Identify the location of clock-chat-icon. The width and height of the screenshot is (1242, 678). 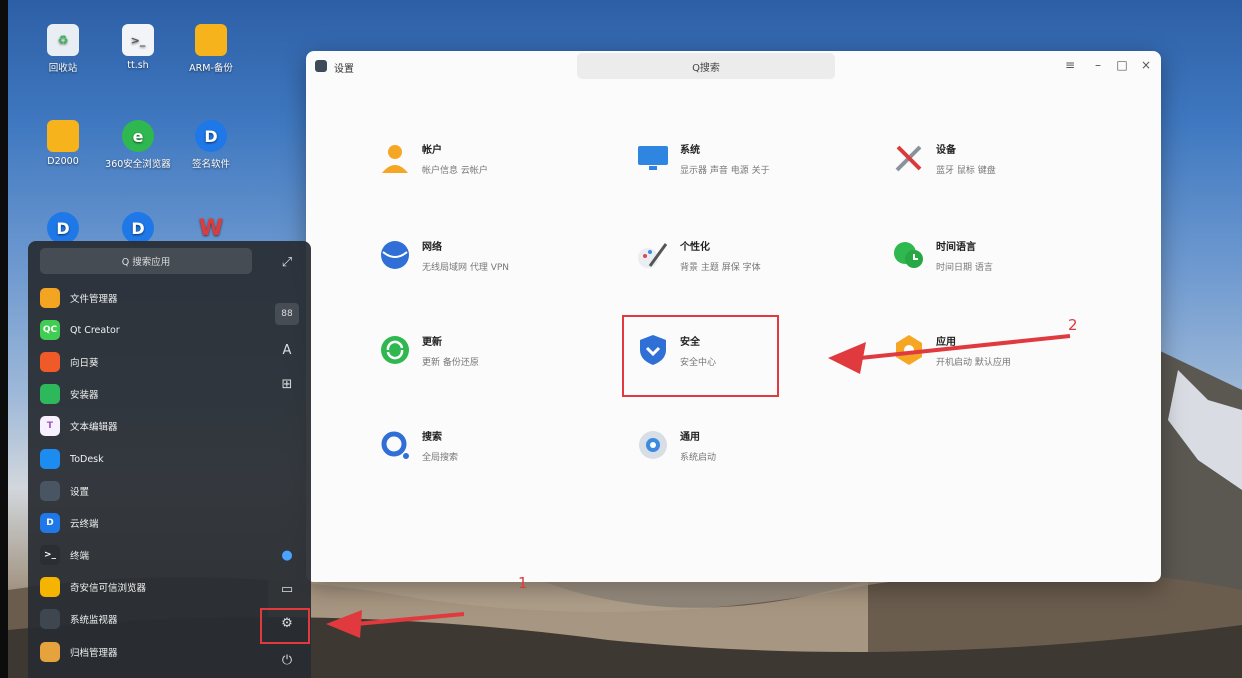
(908, 255).